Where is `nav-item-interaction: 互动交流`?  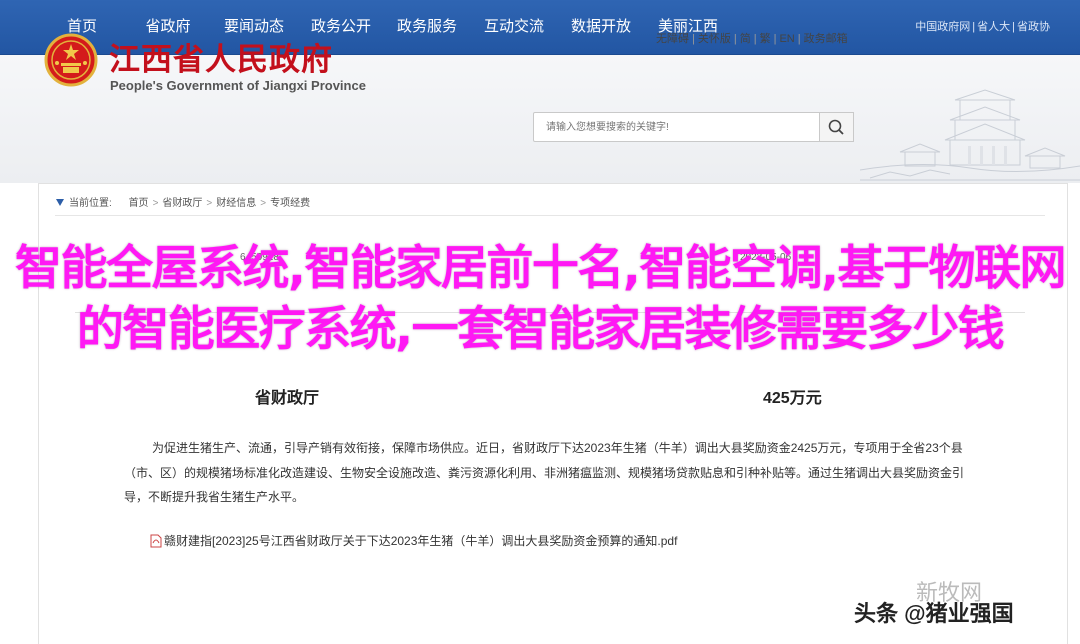 nav-item-interaction: 互动交流 is located at coordinates (514, 27).